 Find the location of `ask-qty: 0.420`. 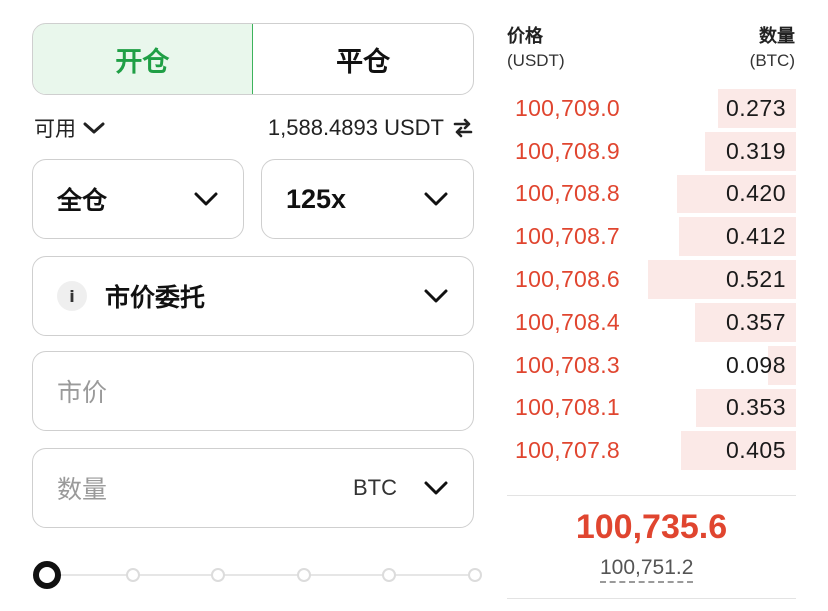

ask-qty: 0.420 is located at coordinates (755, 193).